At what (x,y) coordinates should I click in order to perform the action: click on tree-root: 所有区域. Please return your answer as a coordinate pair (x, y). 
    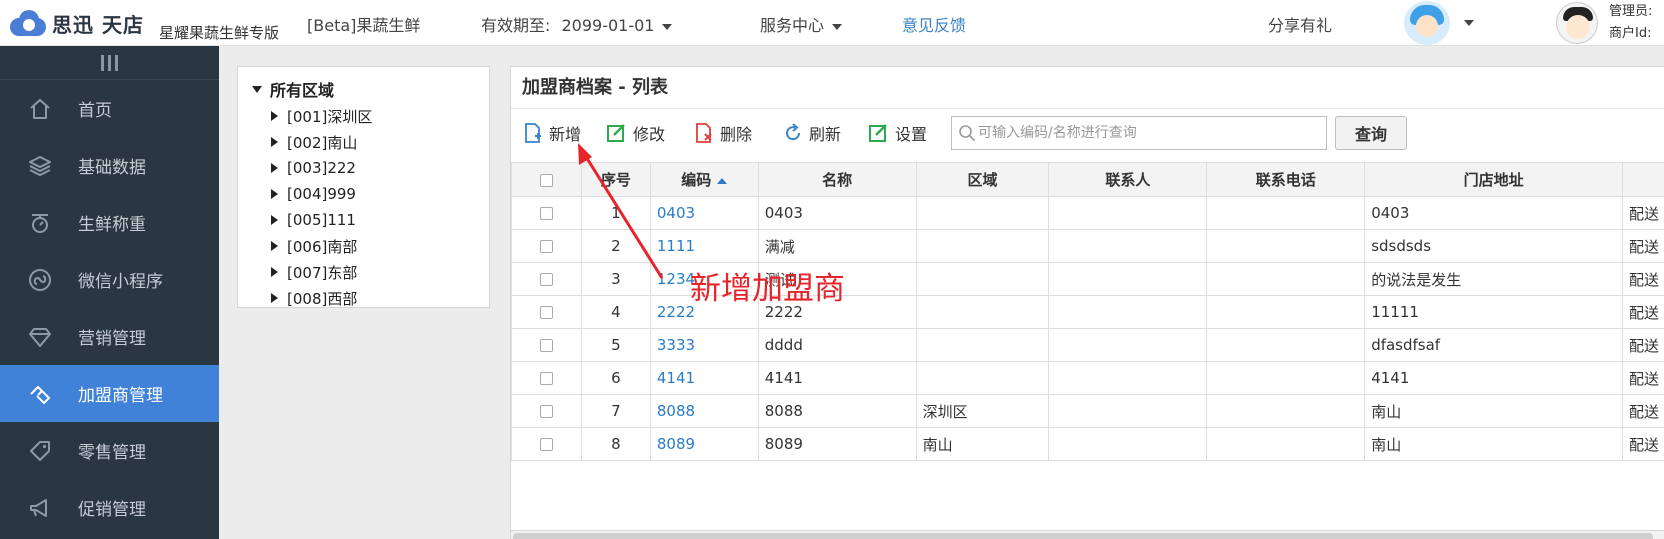
    Looking at the image, I should click on (293, 89).